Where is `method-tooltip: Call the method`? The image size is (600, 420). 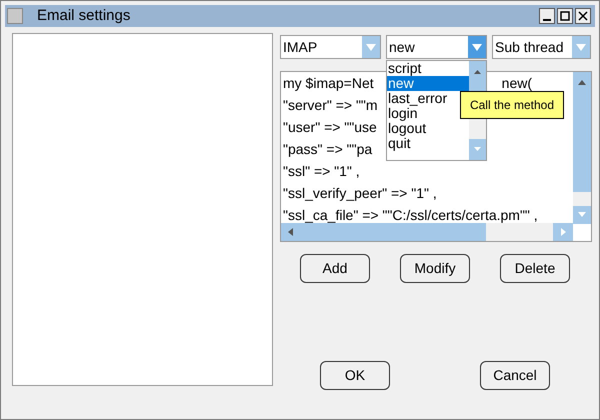
method-tooltip: Call the method is located at coordinates (512, 105).